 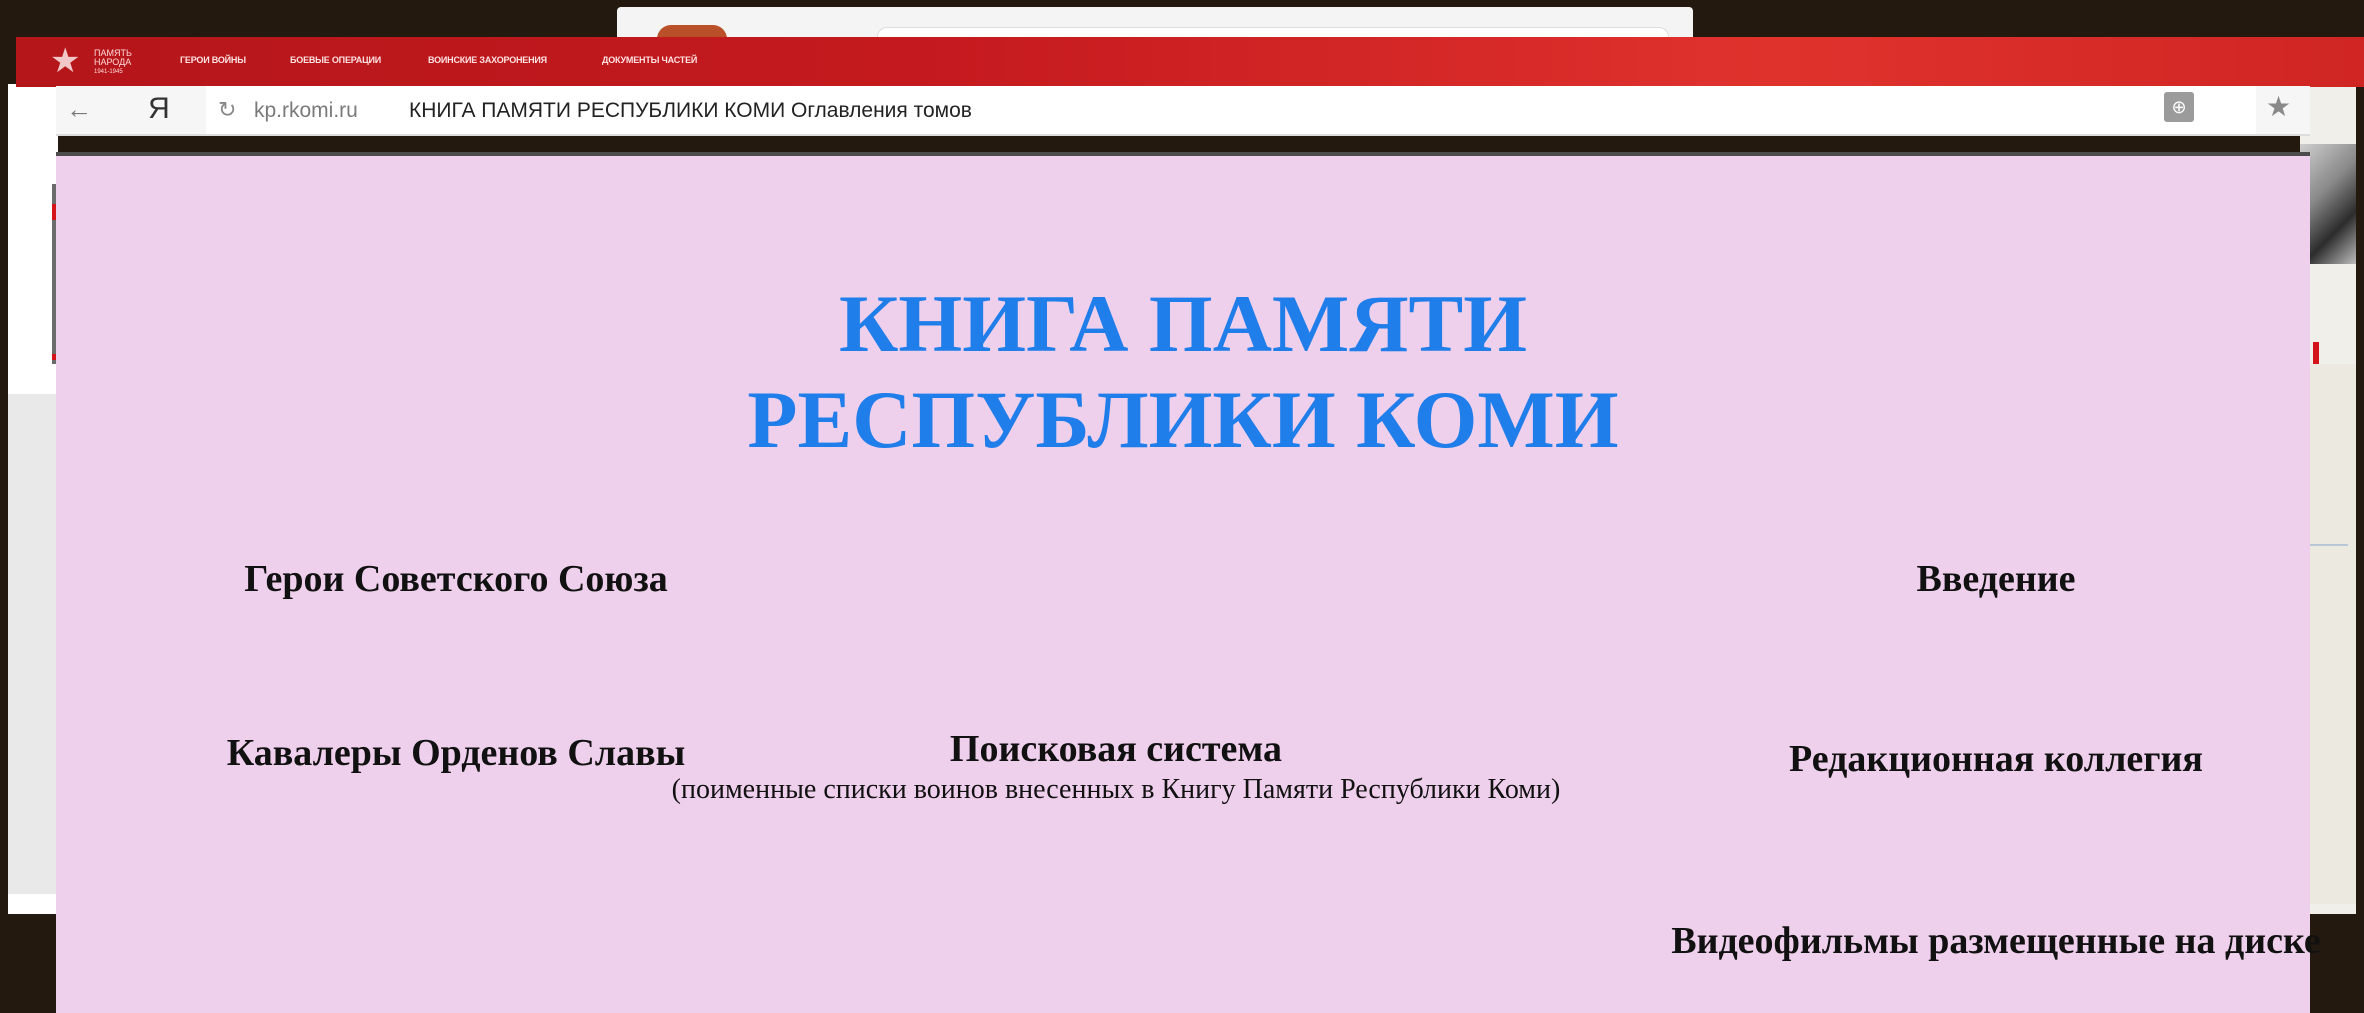 I want to click on bookmark-star-icon: ★, so click(x=2278, y=107).